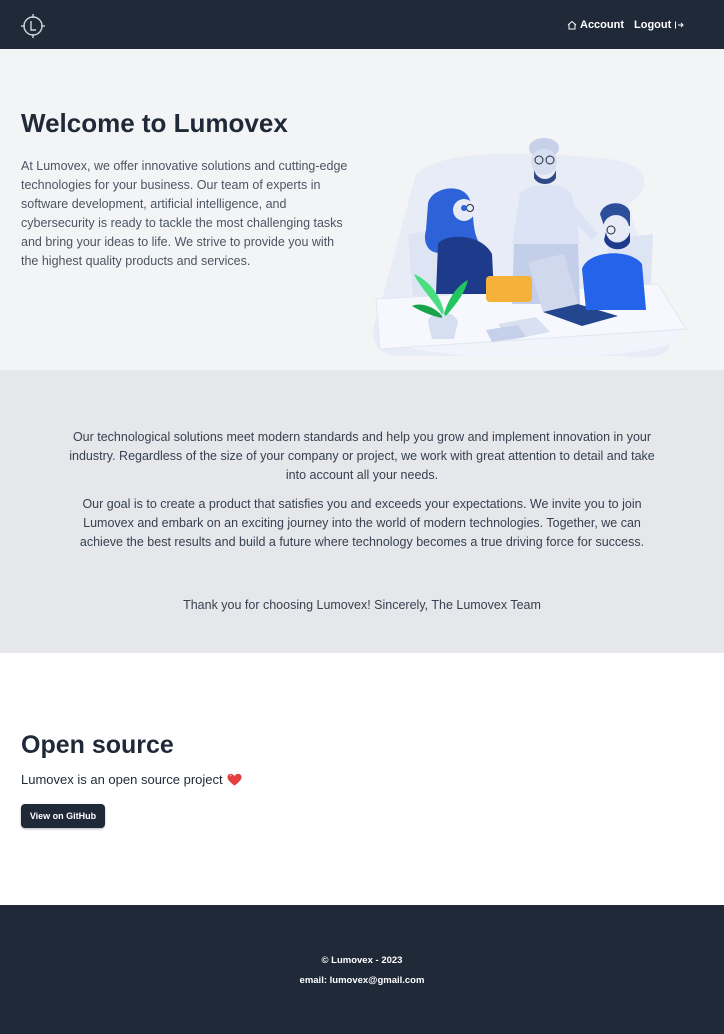  I want to click on account-link: Account, so click(595, 25).